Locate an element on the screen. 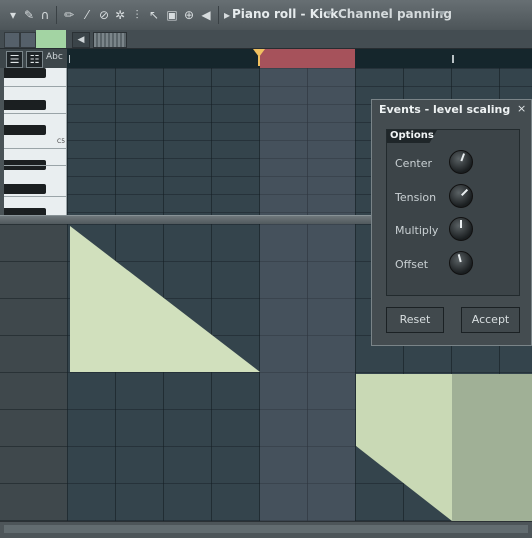 The width and height of the screenshot is (532, 538). slice-icon: ⫶ is located at coordinates (137, 15).